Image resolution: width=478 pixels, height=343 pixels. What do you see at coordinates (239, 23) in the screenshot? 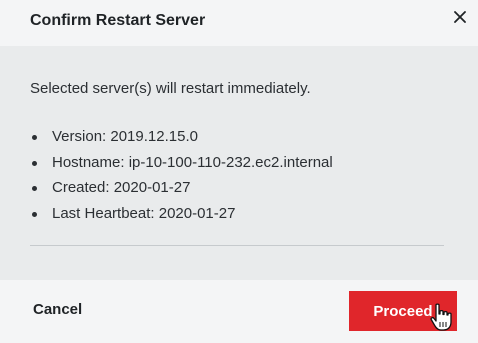
I see `dialog-header: Confirm Restart Server` at bounding box center [239, 23].